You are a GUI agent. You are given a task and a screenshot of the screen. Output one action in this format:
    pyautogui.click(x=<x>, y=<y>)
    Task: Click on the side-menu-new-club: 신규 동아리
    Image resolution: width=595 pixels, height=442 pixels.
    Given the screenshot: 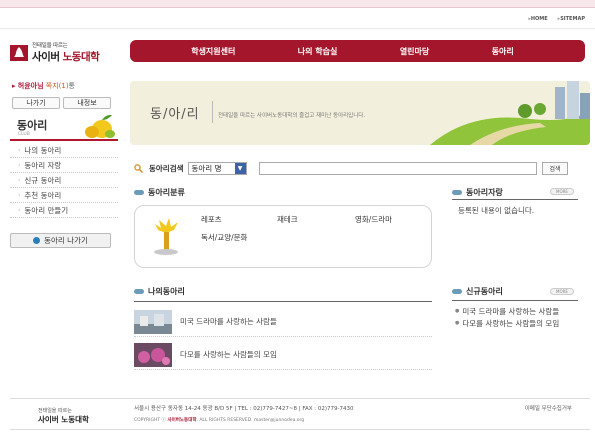 What is the action you would take?
    pyautogui.click(x=64, y=180)
    